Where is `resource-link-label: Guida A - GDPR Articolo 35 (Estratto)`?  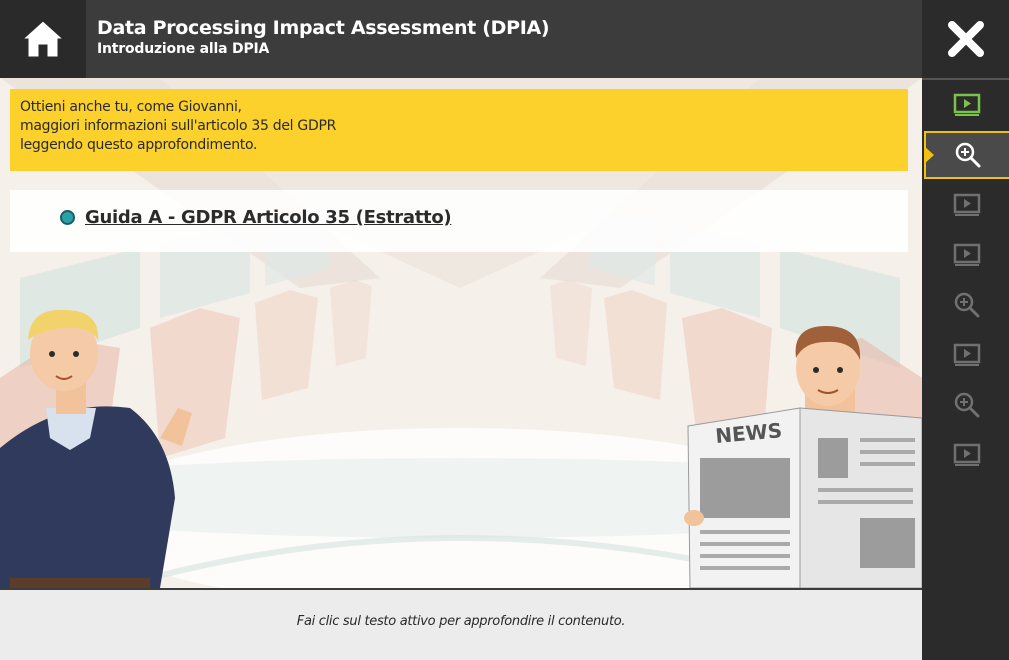 resource-link-label: Guida A - GDPR Articolo 35 (Estratto) is located at coordinates (268, 217).